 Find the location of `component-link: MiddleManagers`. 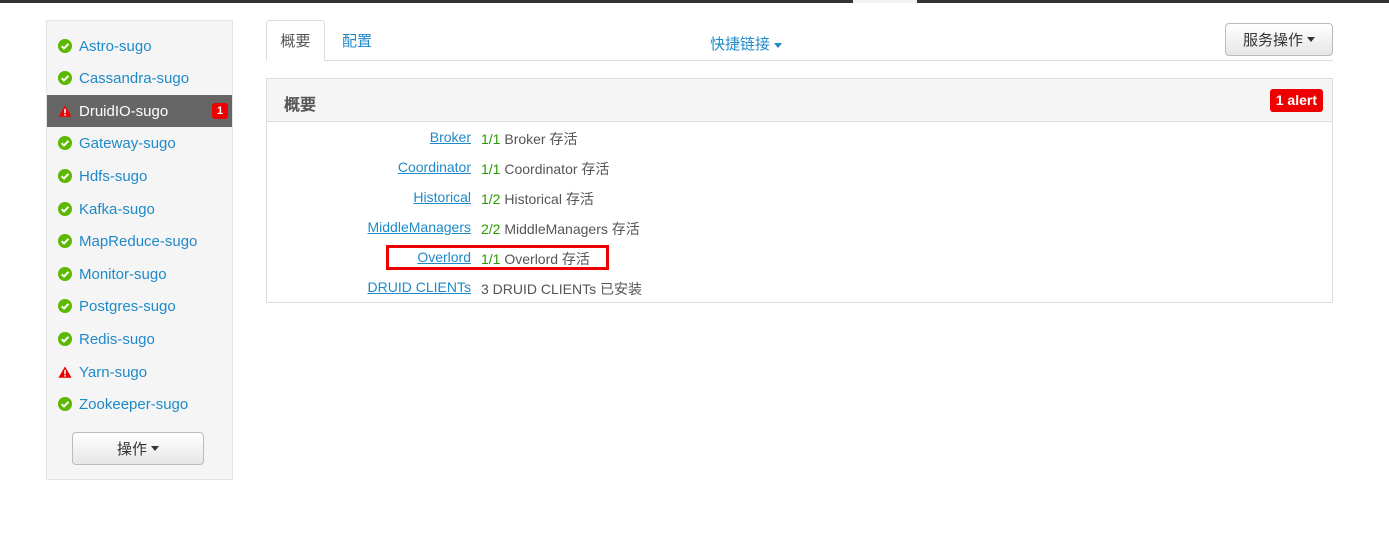

component-link: MiddleManagers is located at coordinates (420, 227).